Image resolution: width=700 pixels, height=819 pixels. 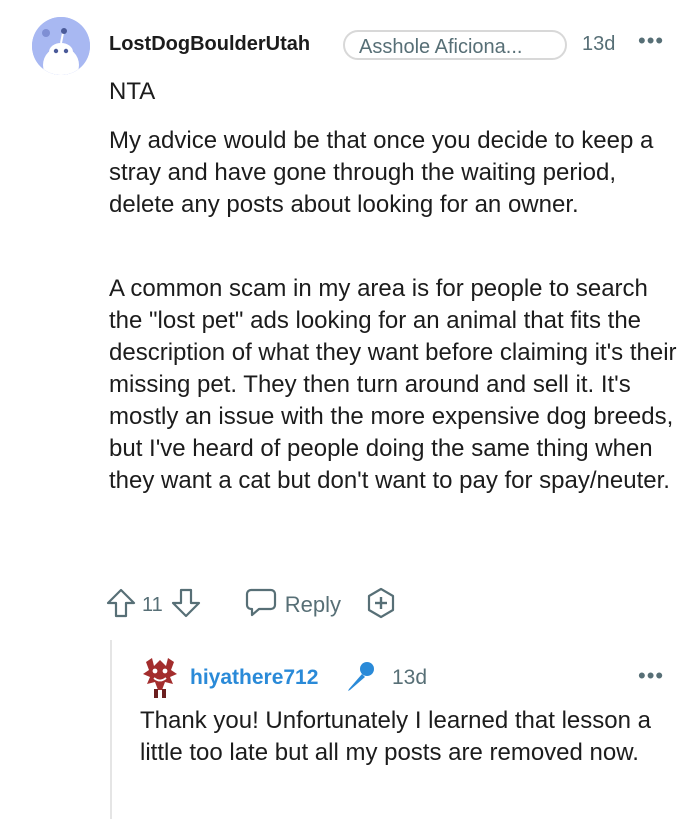 I want to click on comment-username: LostDogBoulderUtah, so click(x=209, y=44).